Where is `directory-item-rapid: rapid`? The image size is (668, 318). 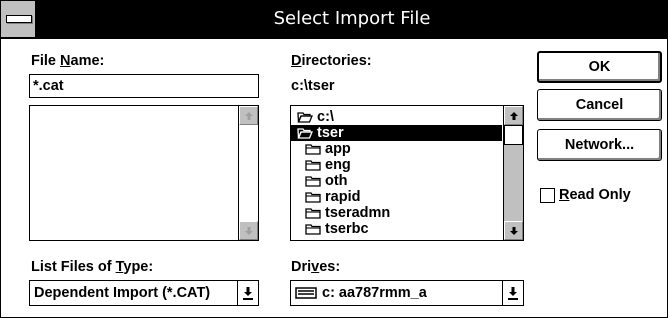 directory-item-rapid: rapid is located at coordinates (325, 197).